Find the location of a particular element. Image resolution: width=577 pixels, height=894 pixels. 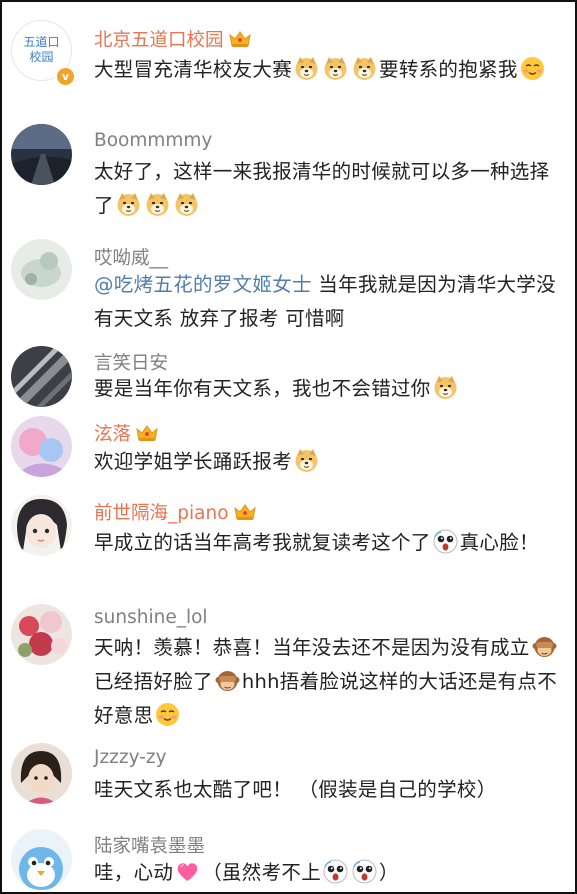

username: Jzzzy-zy is located at coordinates (130, 757).